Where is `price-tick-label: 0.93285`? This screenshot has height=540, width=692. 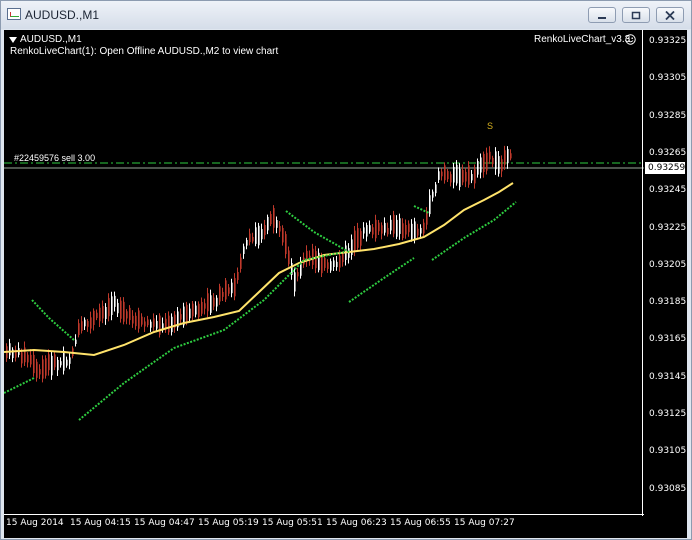
price-tick-label: 0.93285 is located at coordinates (668, 115).